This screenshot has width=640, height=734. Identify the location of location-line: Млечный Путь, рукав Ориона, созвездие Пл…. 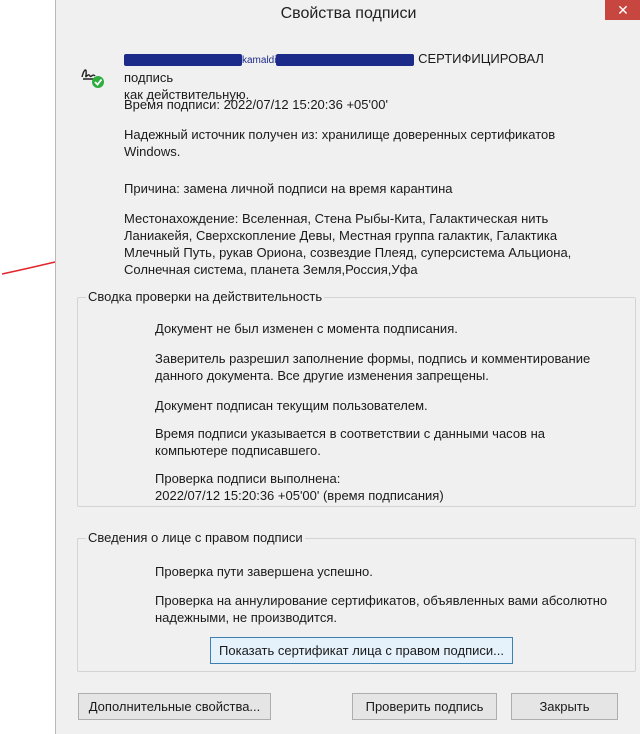
(348, 252).